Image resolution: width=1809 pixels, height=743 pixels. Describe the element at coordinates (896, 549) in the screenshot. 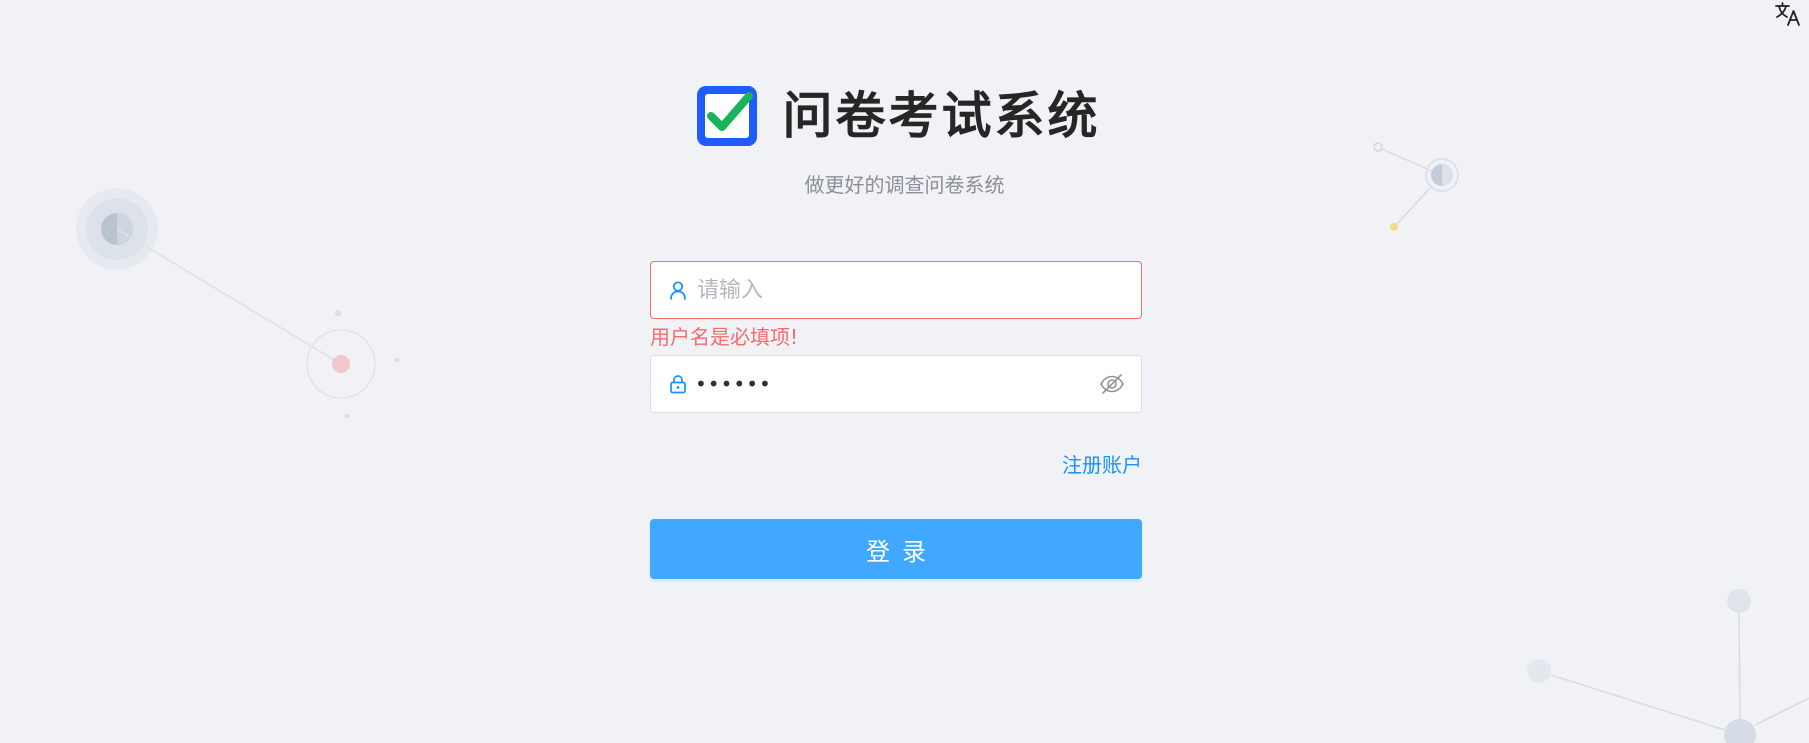

I see `login-button: 登录` at that location.